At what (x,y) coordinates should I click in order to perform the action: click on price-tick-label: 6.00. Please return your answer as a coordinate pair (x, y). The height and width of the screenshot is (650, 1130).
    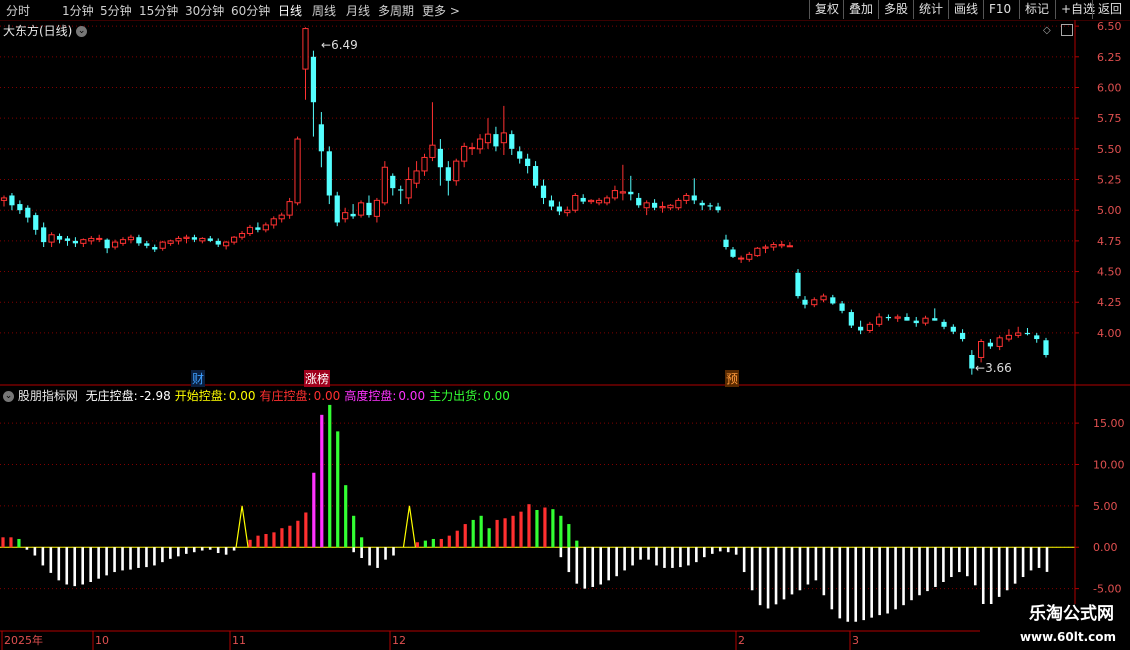
    Looking at the image, I should click on (1109, 87).